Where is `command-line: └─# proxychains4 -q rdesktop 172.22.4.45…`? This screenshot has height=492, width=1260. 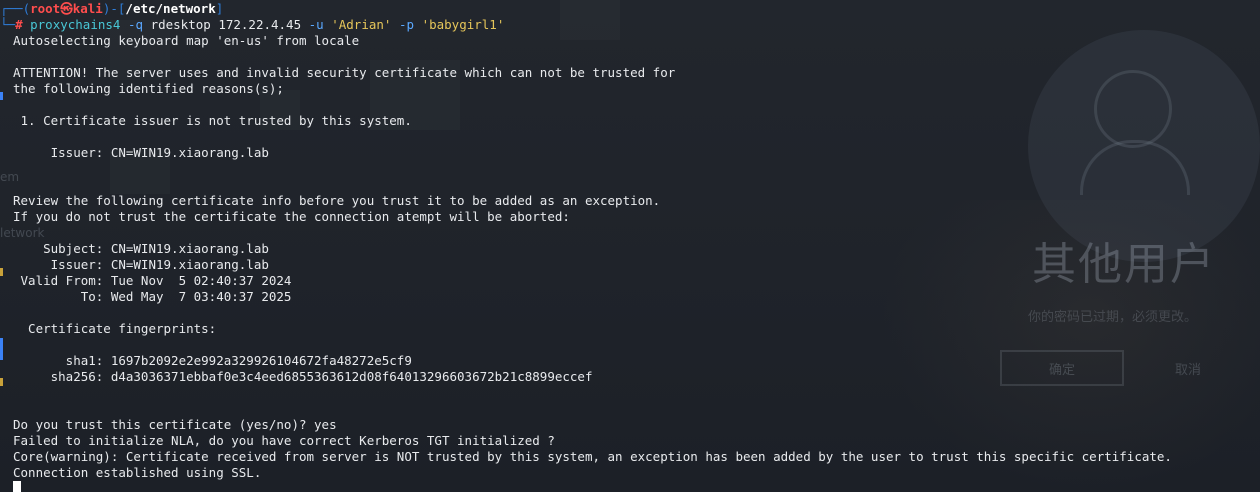 command-line: └─# proxychains4 -q rdesktop 172.22.4.45… is located at coordinates (252, 25).